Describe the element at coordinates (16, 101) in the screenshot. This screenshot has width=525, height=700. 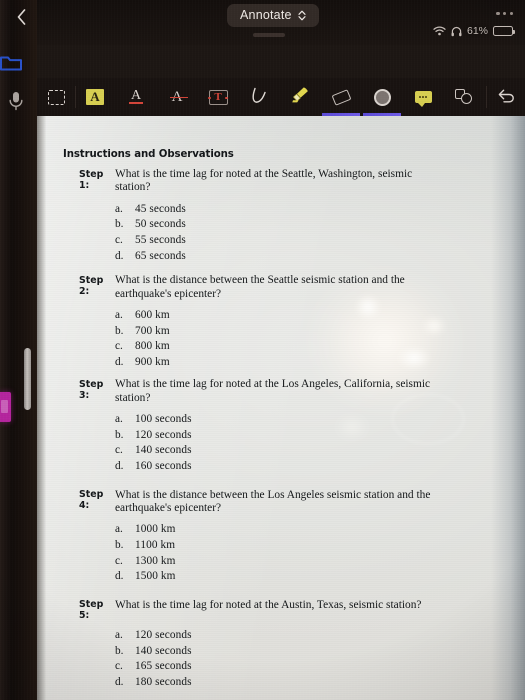
I see `microphone-icon` at that location.